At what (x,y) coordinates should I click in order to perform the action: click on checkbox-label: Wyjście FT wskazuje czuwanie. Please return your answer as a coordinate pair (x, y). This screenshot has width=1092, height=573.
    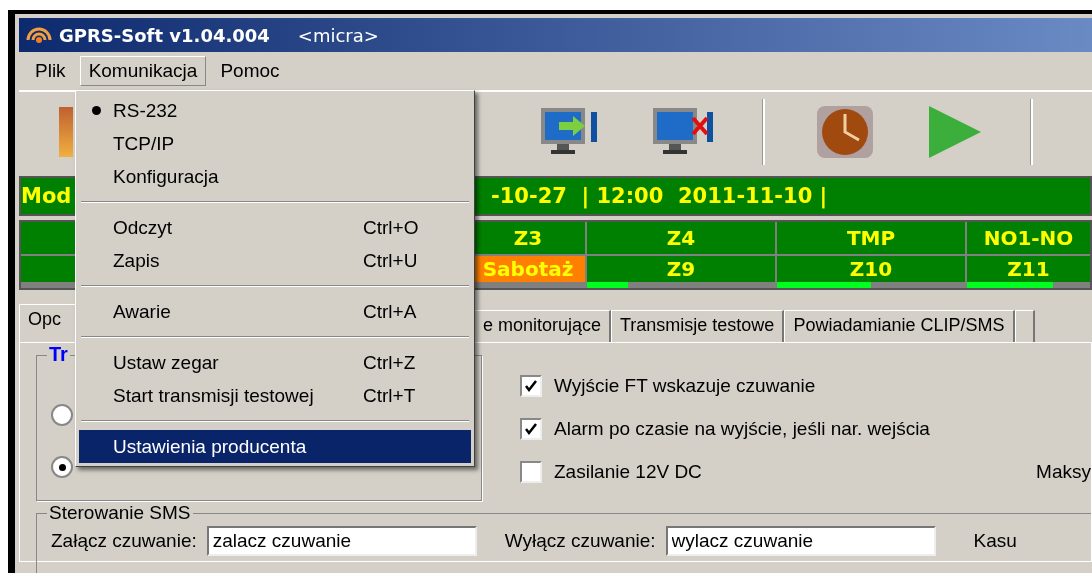
    Looking at the image, I should click on (685, 385).